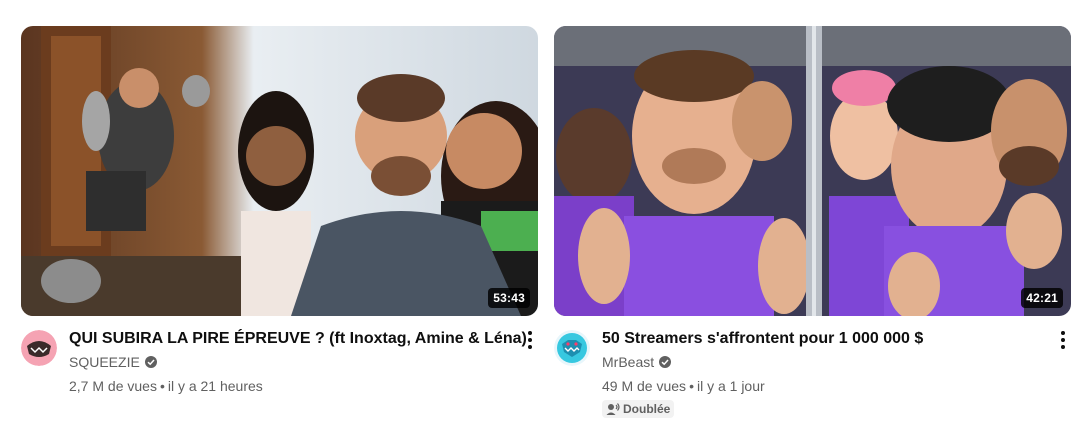 The image size is (1085, 442). Describe the element at coordinates (836, 362) in the screenshot. I see `channel-row: MrBeast` at that location.